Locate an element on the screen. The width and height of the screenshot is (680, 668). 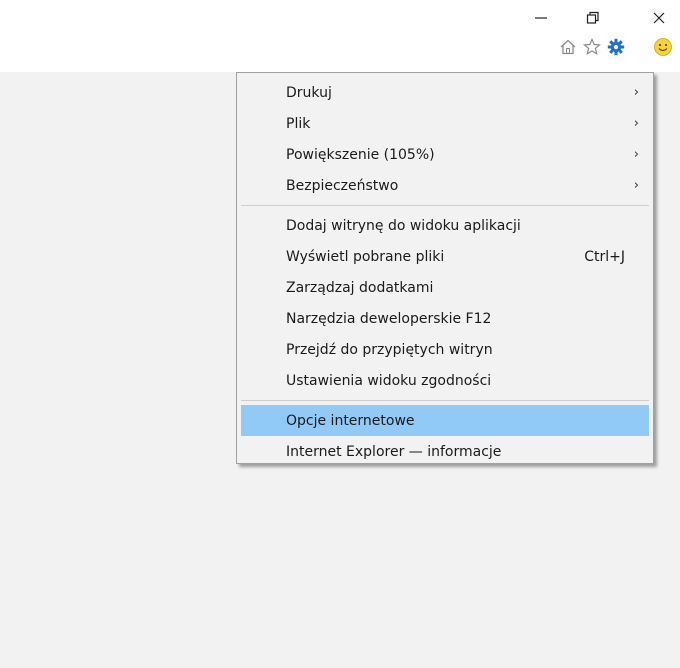
menu-item-label: Wyświetl pobrane pliki is located at coordinates (365, 256).